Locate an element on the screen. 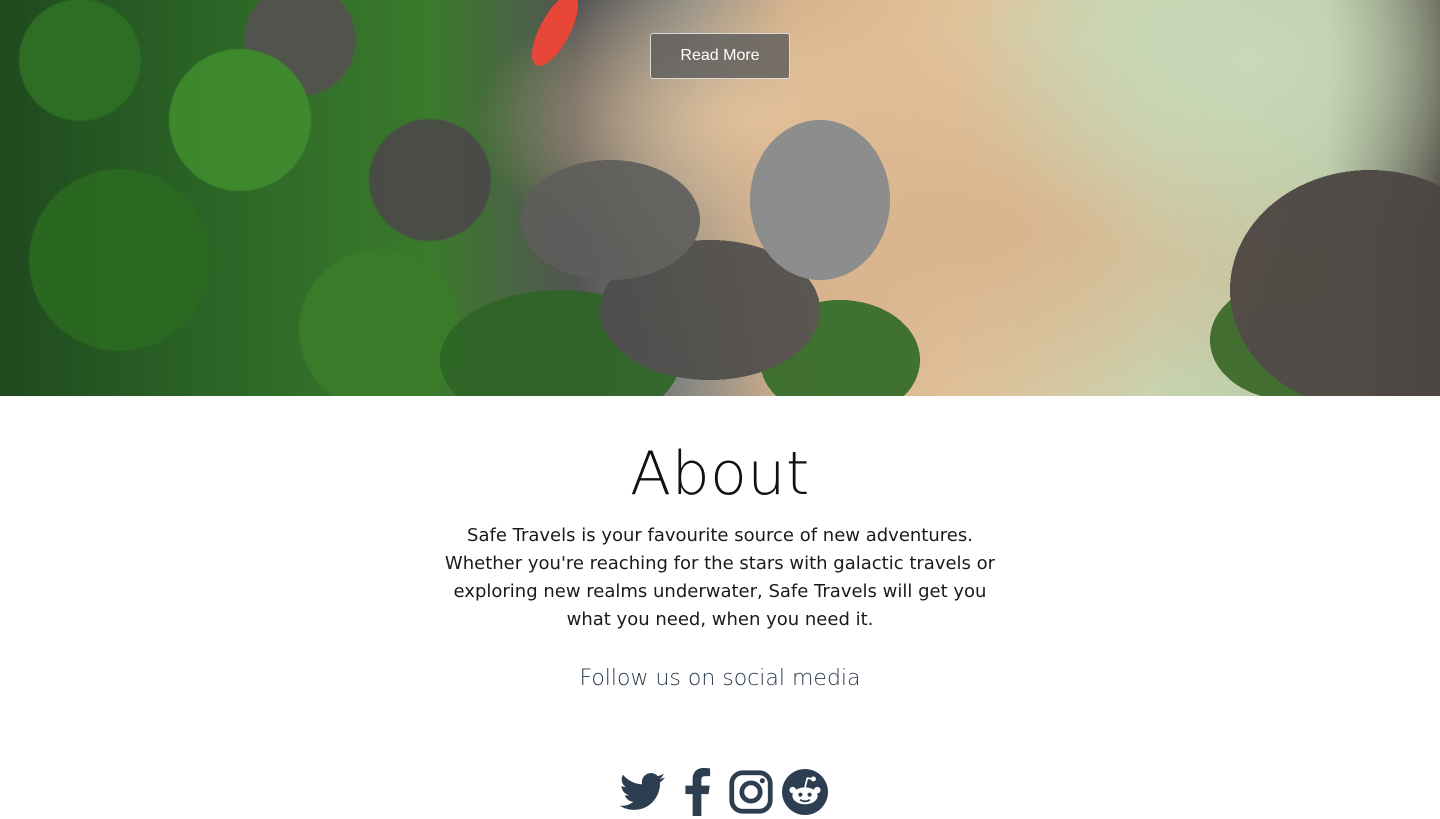  instagram-icon is located at coordinates (751, 792).